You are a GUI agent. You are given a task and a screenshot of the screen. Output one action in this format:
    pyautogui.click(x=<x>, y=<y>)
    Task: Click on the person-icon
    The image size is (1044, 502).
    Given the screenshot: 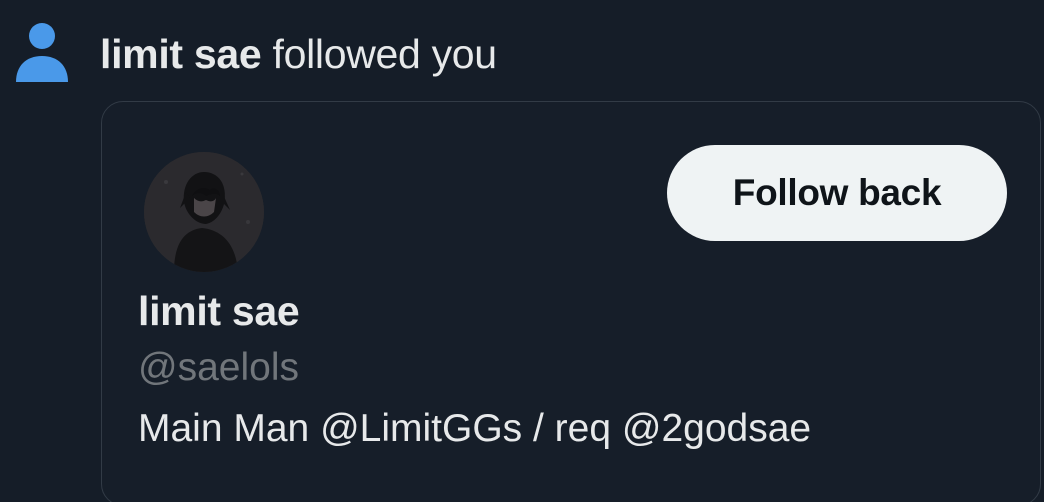 What is the action you would take?
    pyautogui.click(x=42, y=52)
    